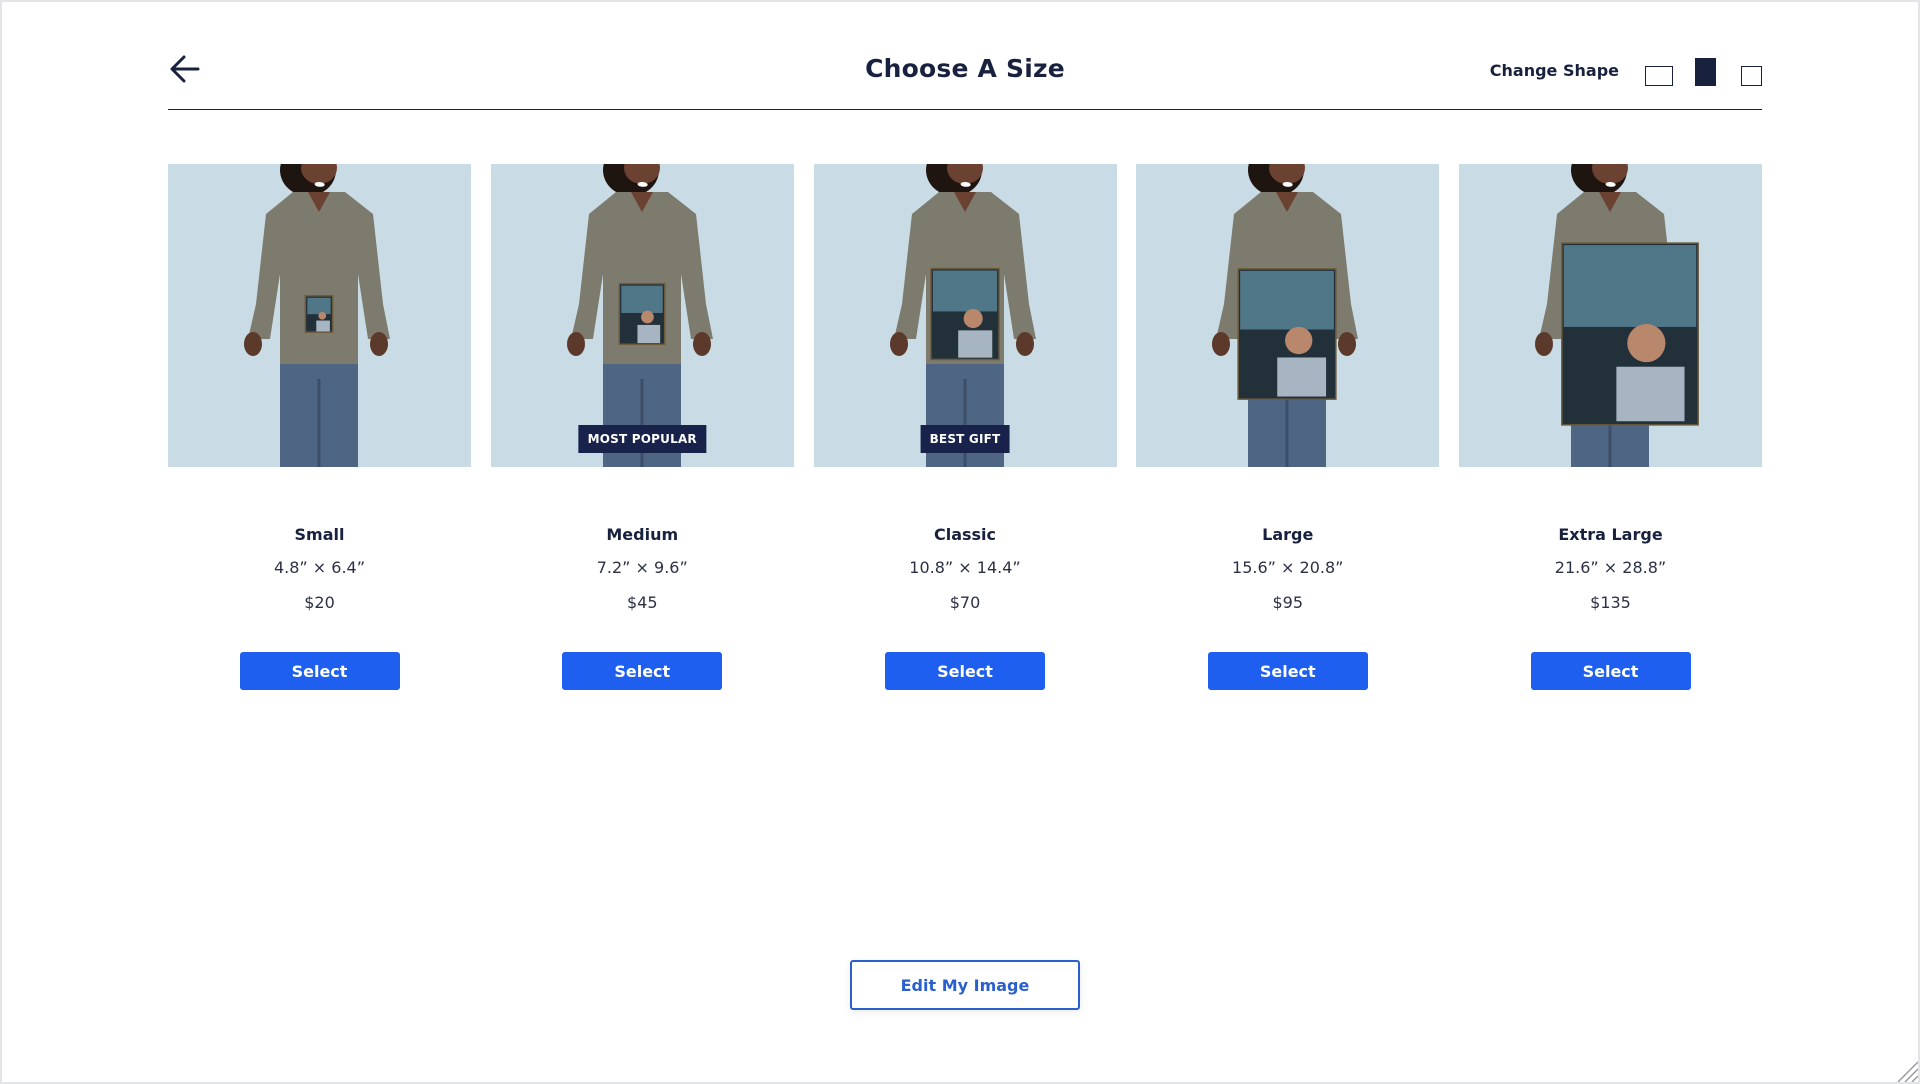 This screenshot has height=1084, width=1920. What do you see at coordinates (965, 602) in the screenshot?
I see `size-price: $70` at bounding box center [965, 602].